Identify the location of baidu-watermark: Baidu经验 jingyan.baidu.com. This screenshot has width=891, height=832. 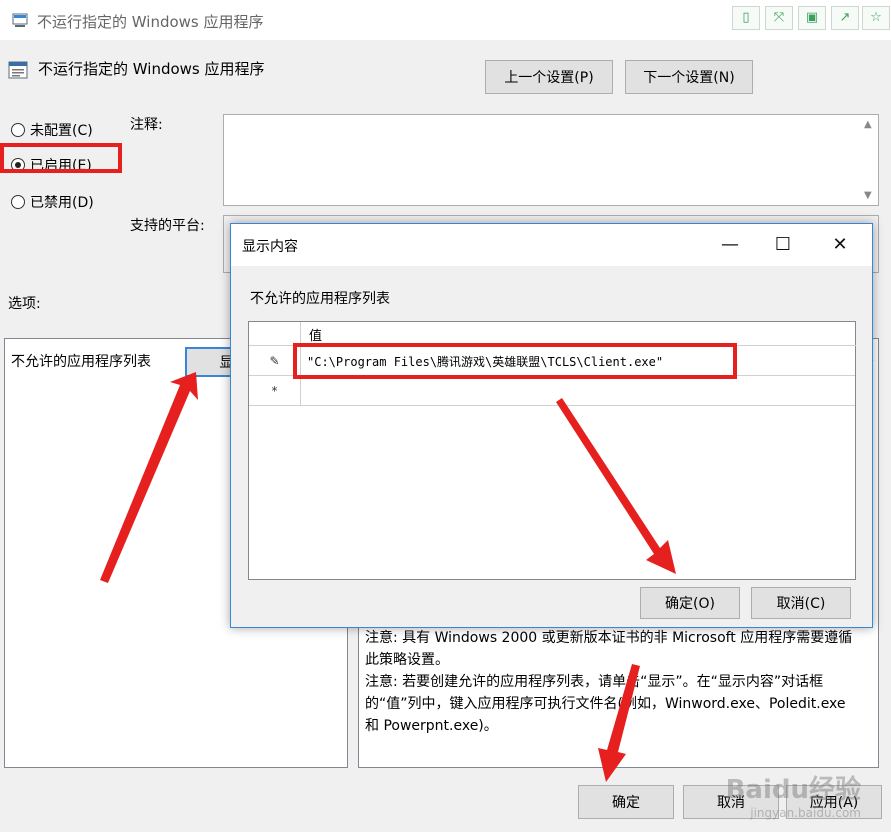
(793, 794).